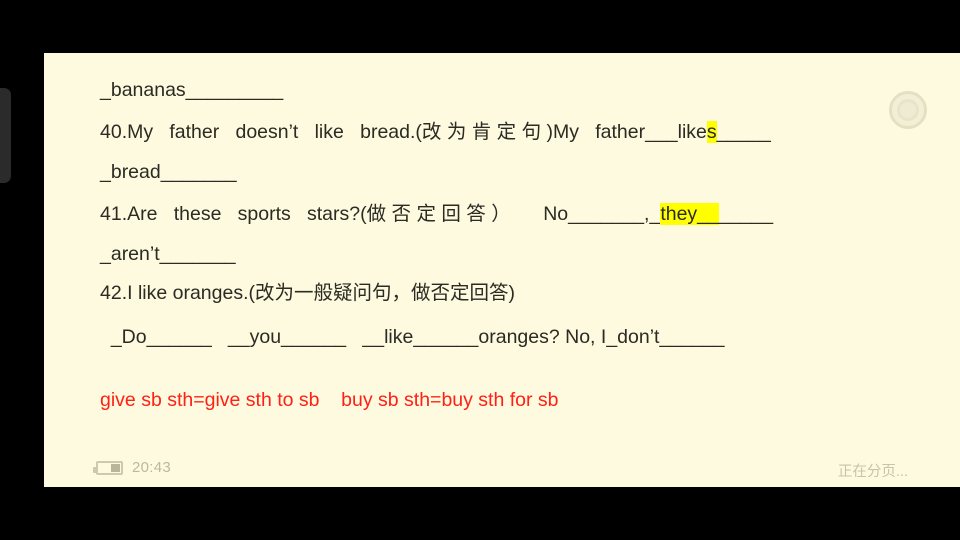  I want to click on bullseye-icon, so click(908, 110).